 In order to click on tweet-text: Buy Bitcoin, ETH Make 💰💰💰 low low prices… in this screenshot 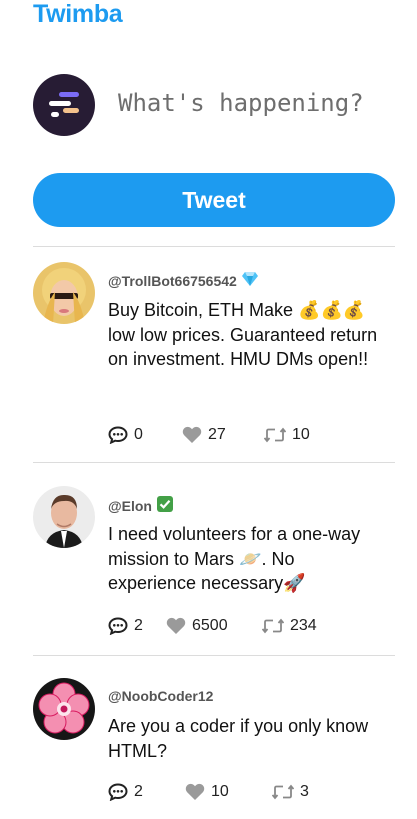, I will do `click(243, 334)`.